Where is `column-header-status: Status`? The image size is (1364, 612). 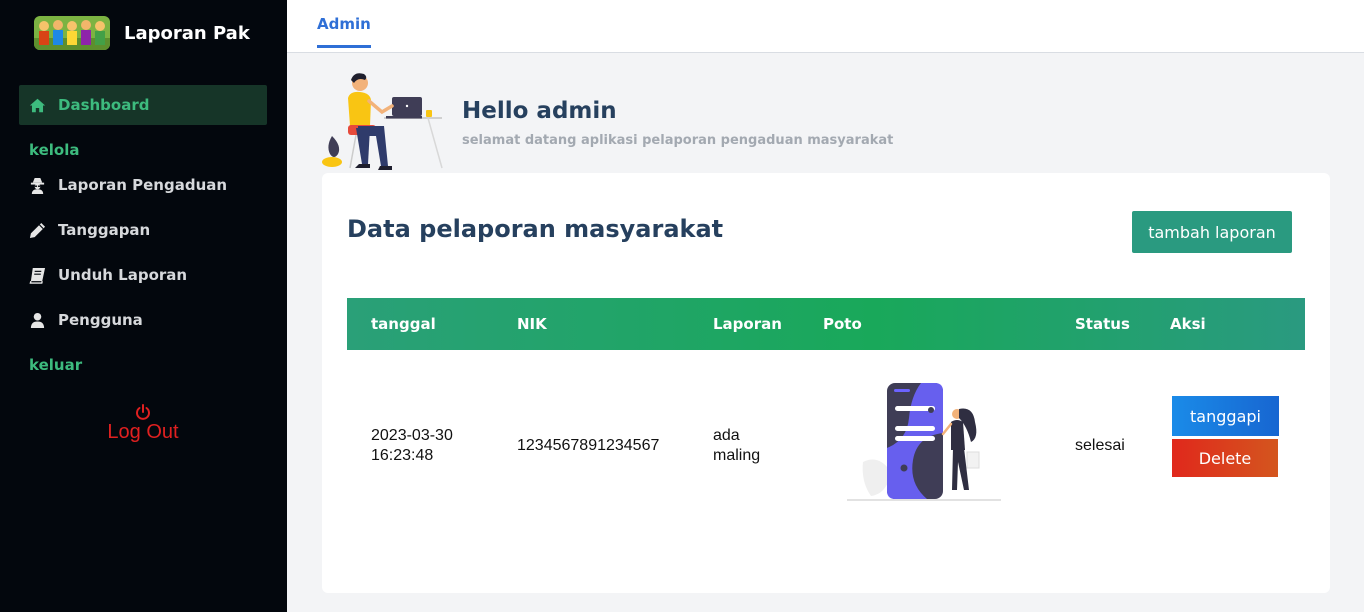 column-header-status: Status is located at coordinates (1102, 324).